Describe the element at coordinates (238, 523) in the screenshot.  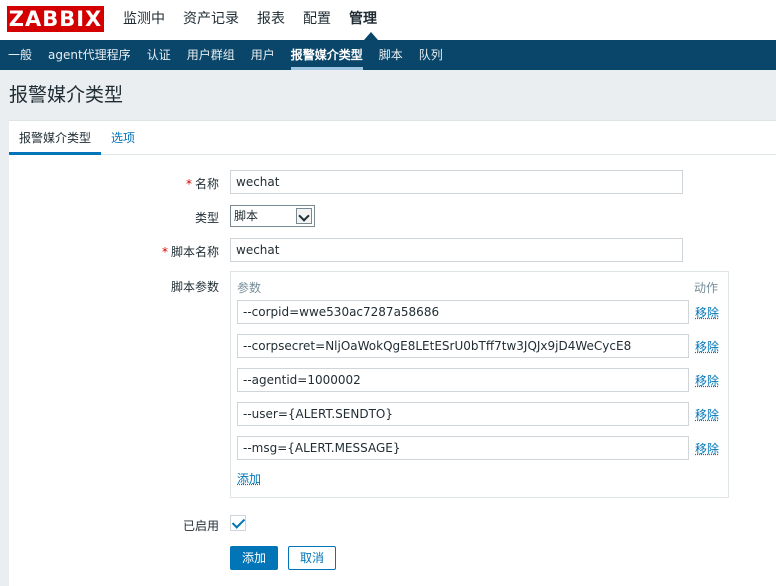
I see `enabled-checkbox` at that location.